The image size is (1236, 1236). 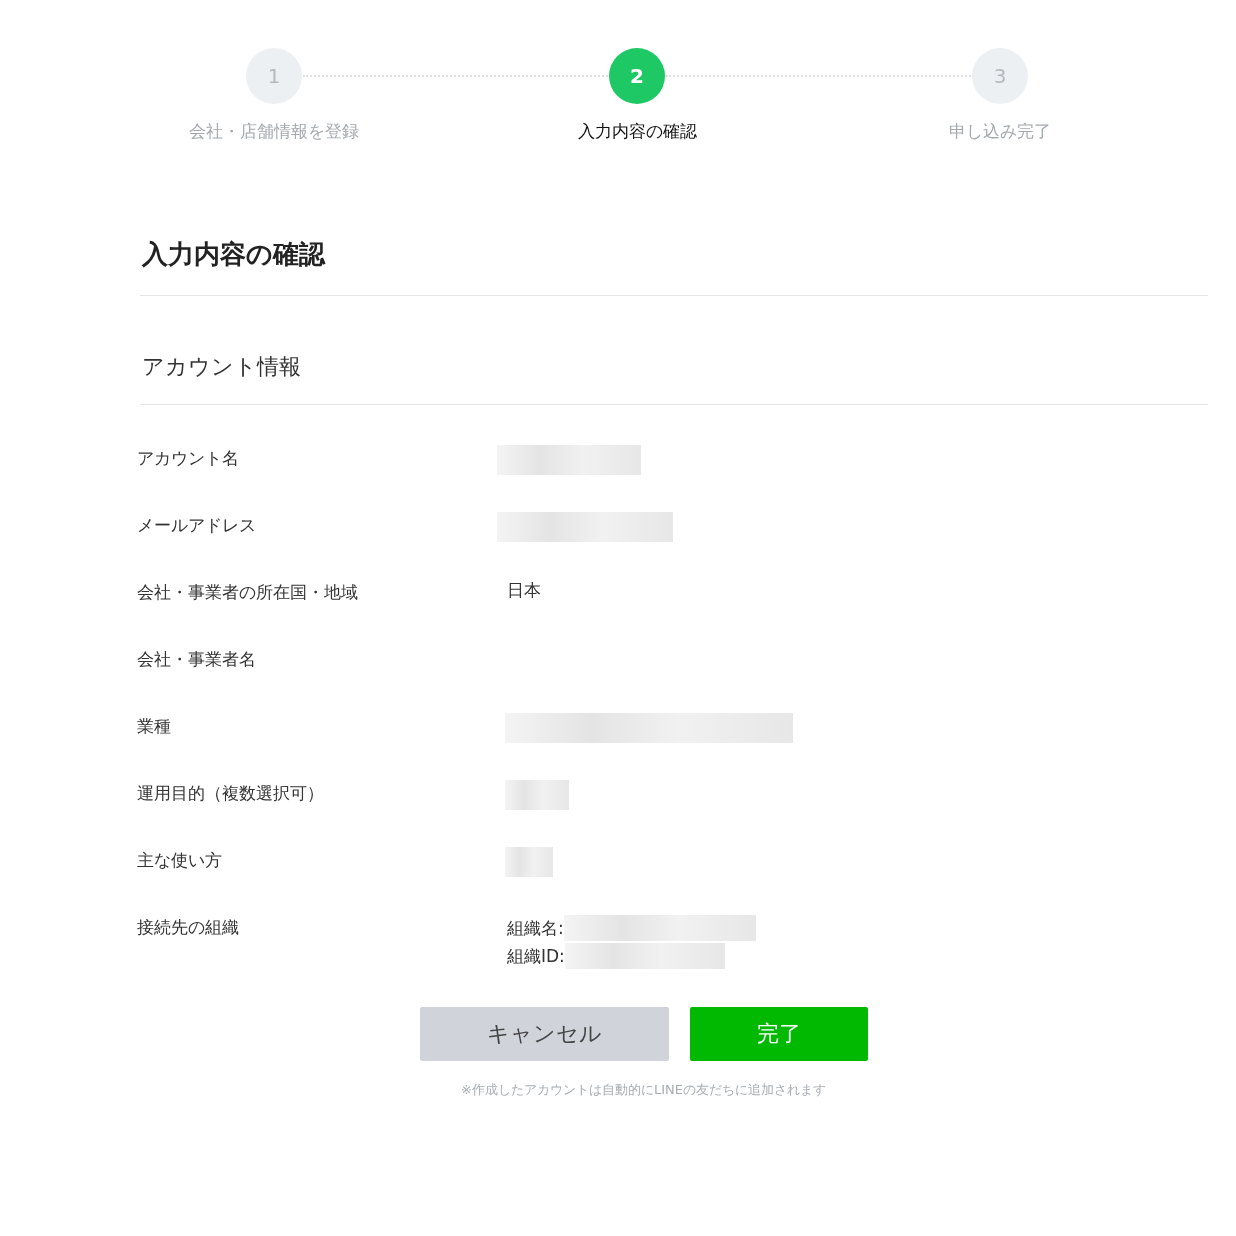 I want to click on field-label: 組織名:, so click(x=535, y=928).